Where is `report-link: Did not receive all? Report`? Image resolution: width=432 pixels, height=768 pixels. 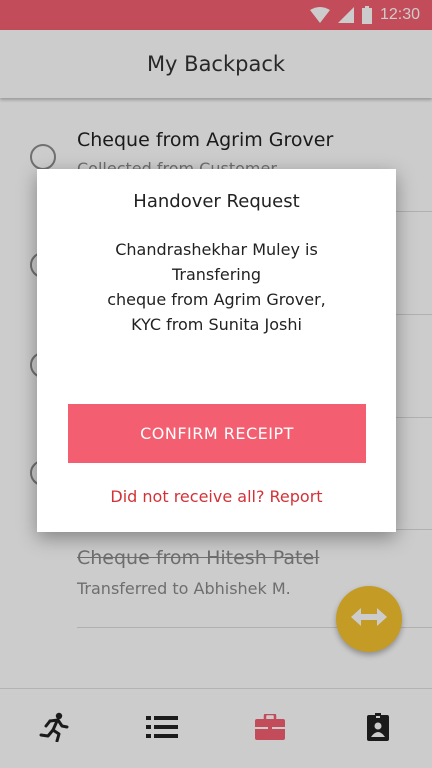 report-link: Did not receive all? Report is located at coordinates (216, 496).